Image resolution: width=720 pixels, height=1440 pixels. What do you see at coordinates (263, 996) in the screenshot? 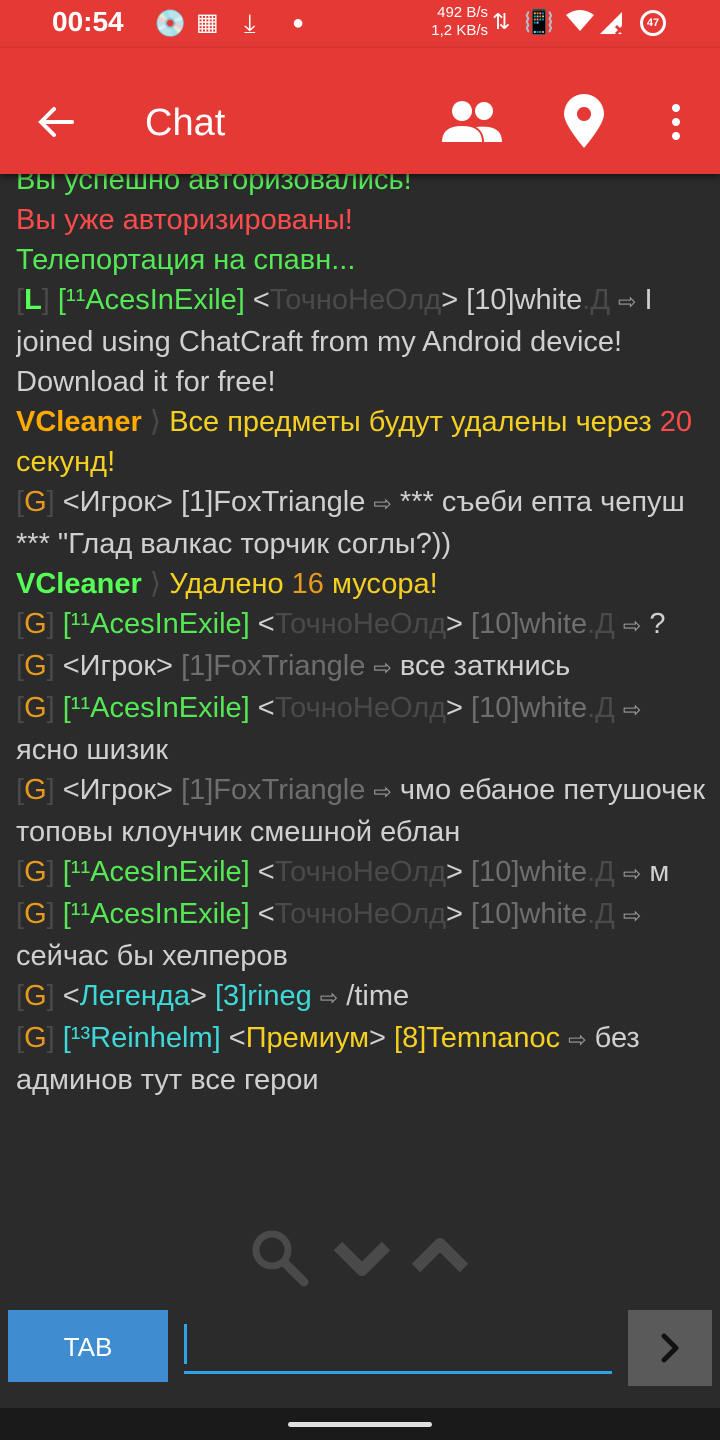
I see `player-name: [3]rineg` at bounding box center [263, 996].